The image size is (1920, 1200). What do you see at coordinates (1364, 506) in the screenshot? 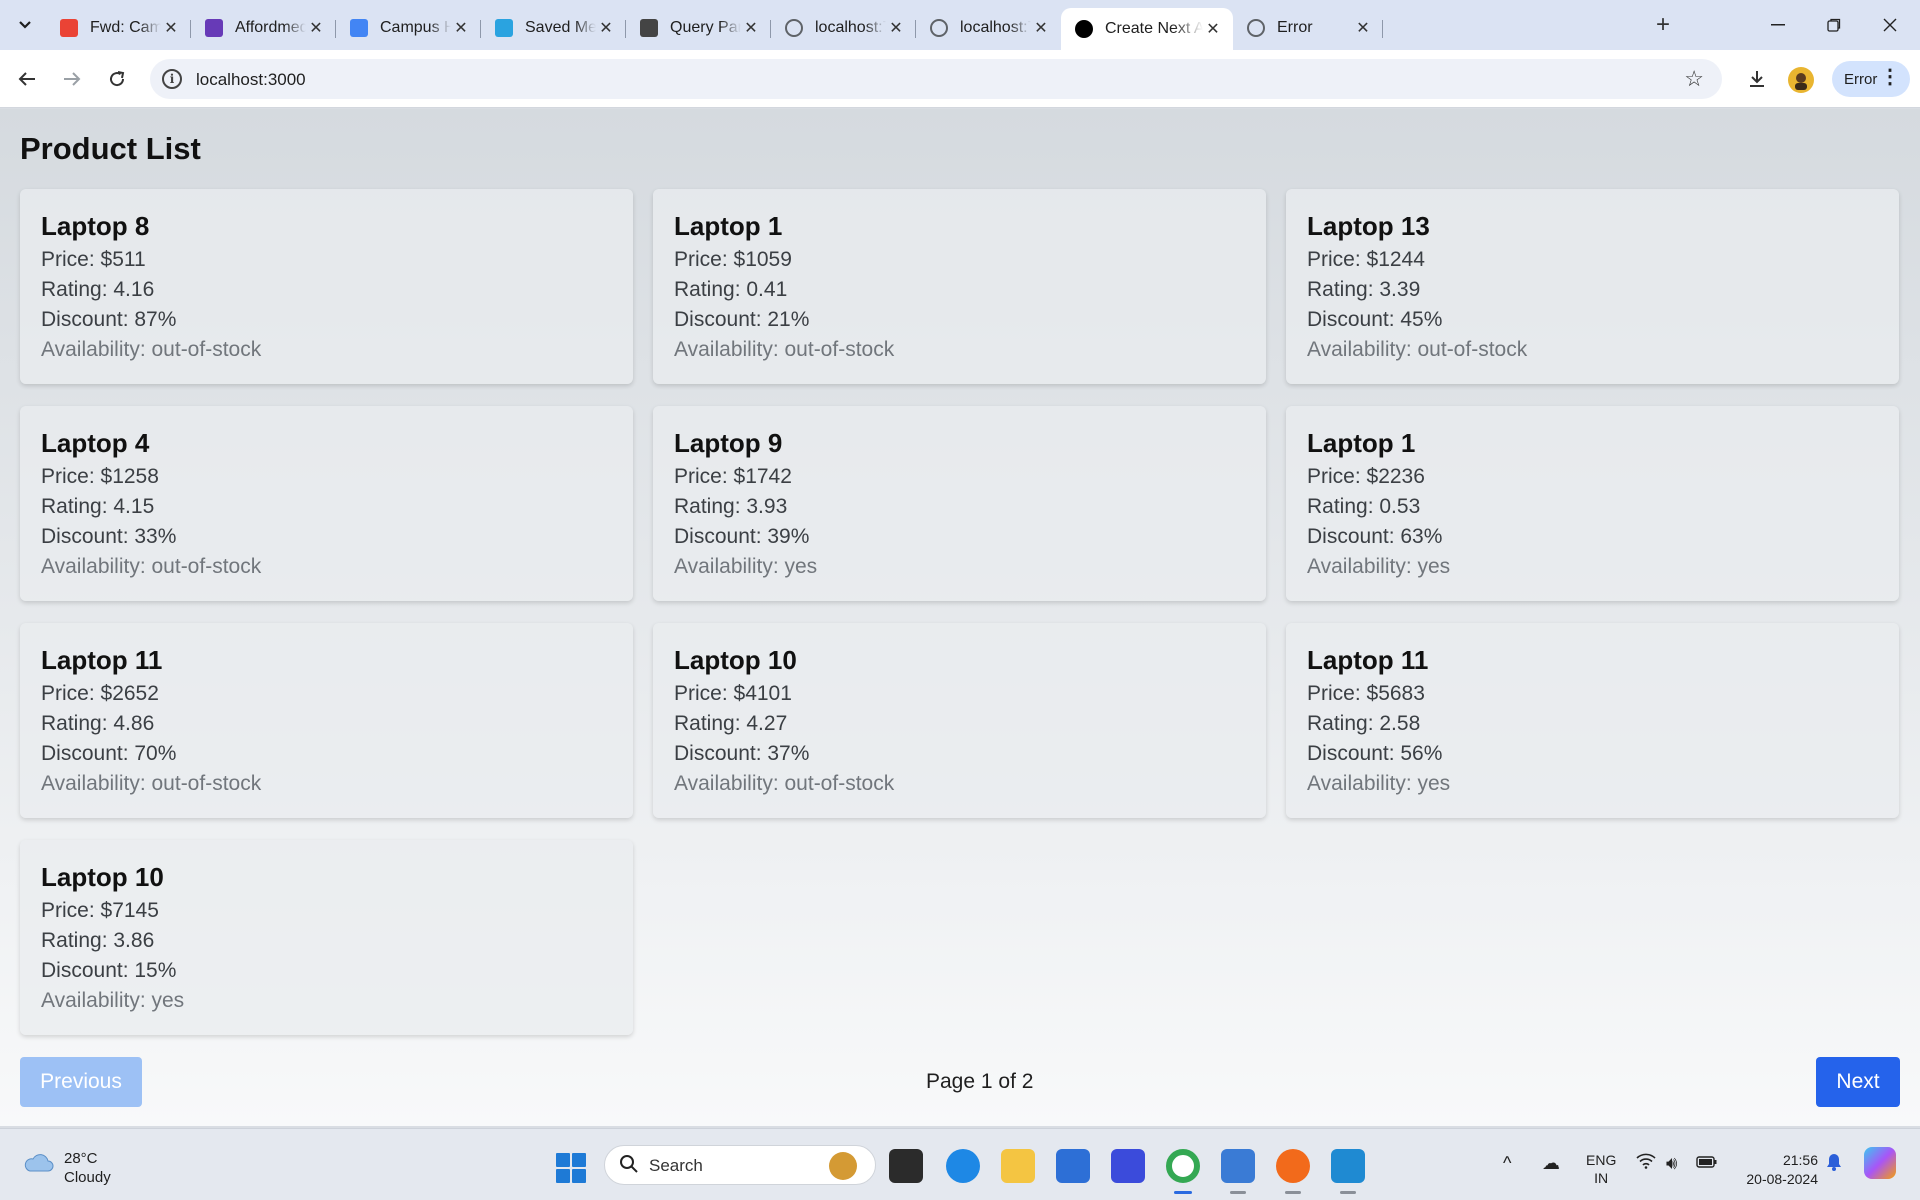
I see `product-rating: Rating: 0.53` at bounding box center [1364, 506].